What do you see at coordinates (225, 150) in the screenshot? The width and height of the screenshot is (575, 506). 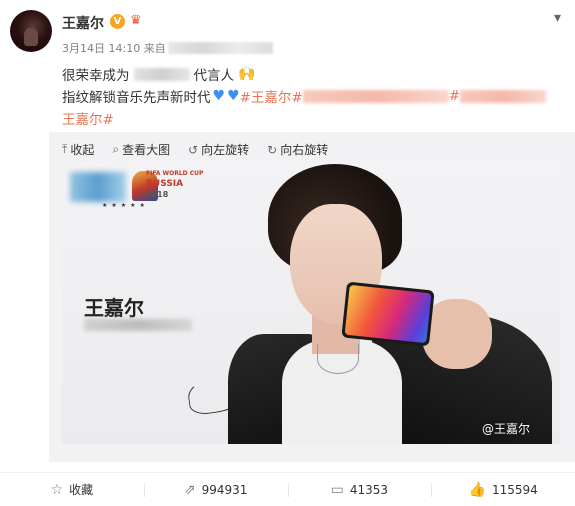 I see `rotate-left-label: 向左旋转` at bounding box center [225, 150].